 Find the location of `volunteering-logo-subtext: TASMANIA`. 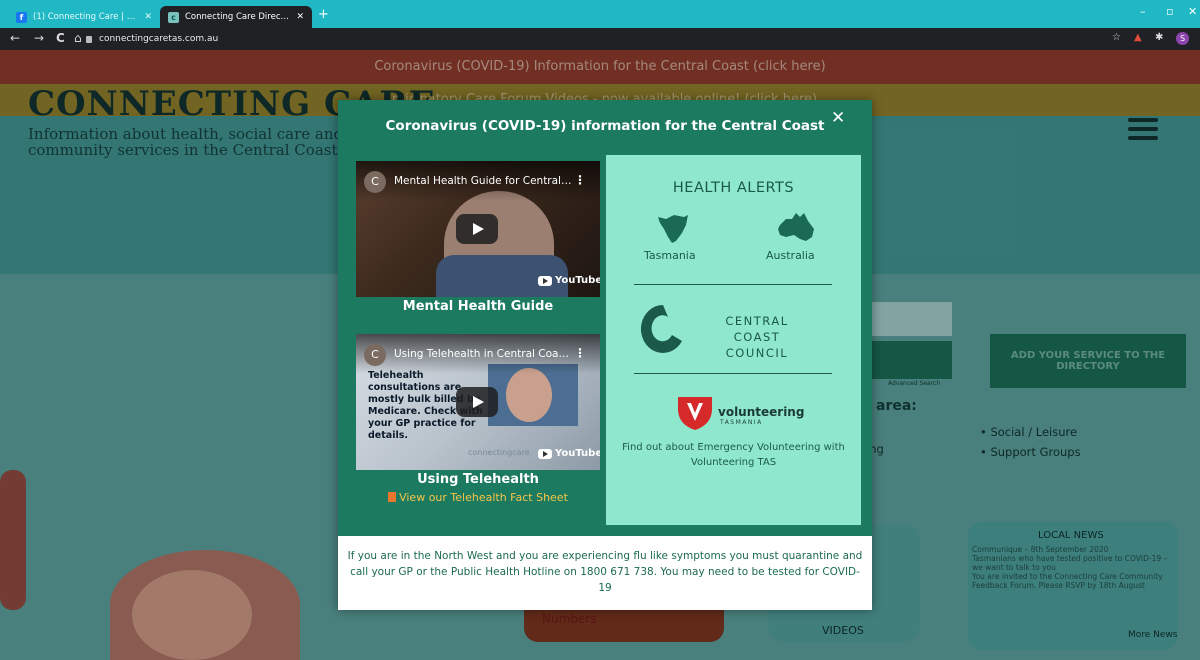

volunteering-logo-subtext: TASMANIA is located at coordinates (741, 422).